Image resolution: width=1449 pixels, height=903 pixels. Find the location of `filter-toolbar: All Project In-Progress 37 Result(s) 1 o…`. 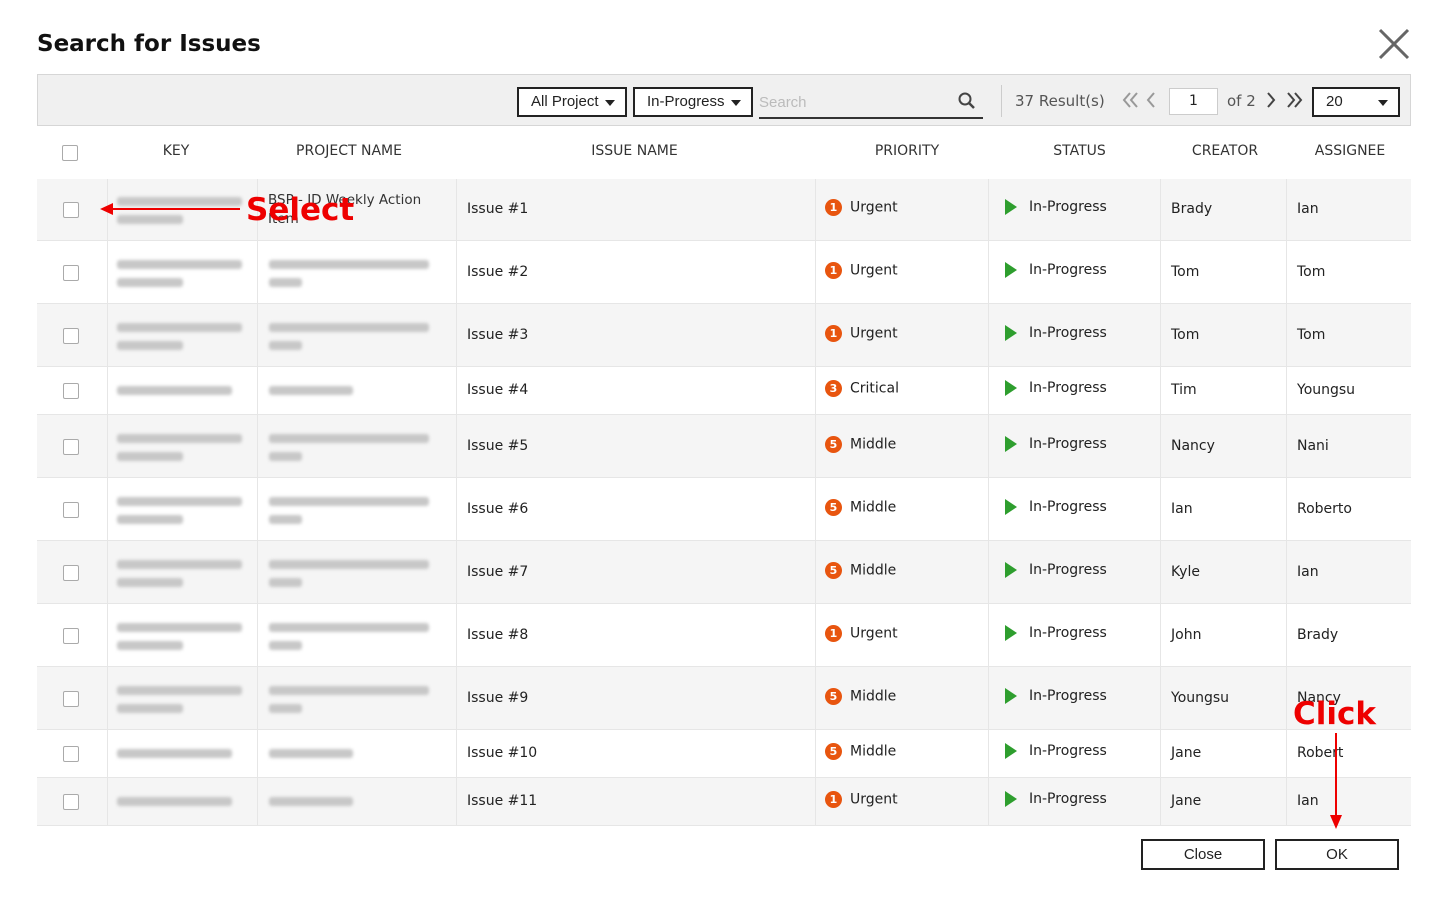

filter-toolbar: All Project In-Progress 37 Result(s) 1 o… is located at coordinates (724, 100).